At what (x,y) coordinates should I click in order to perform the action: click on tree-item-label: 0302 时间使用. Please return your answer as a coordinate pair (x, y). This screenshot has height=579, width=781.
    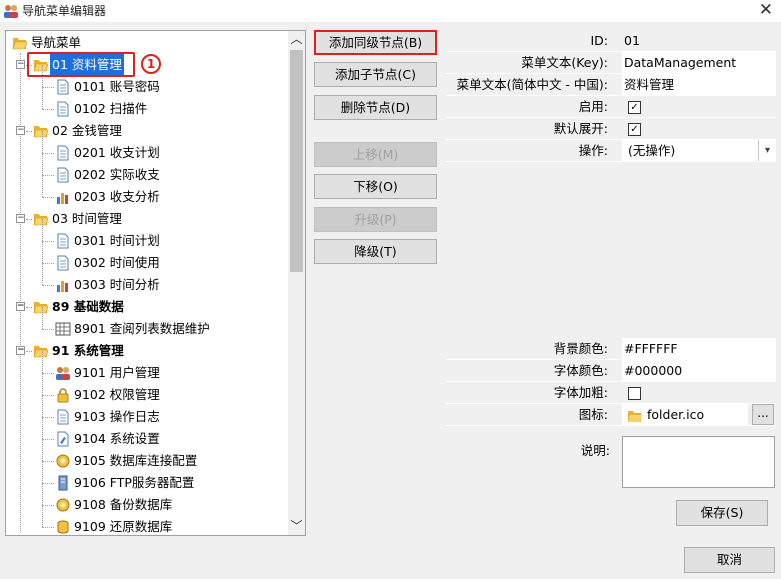
    Looking at the image, I should click on (117, 262).